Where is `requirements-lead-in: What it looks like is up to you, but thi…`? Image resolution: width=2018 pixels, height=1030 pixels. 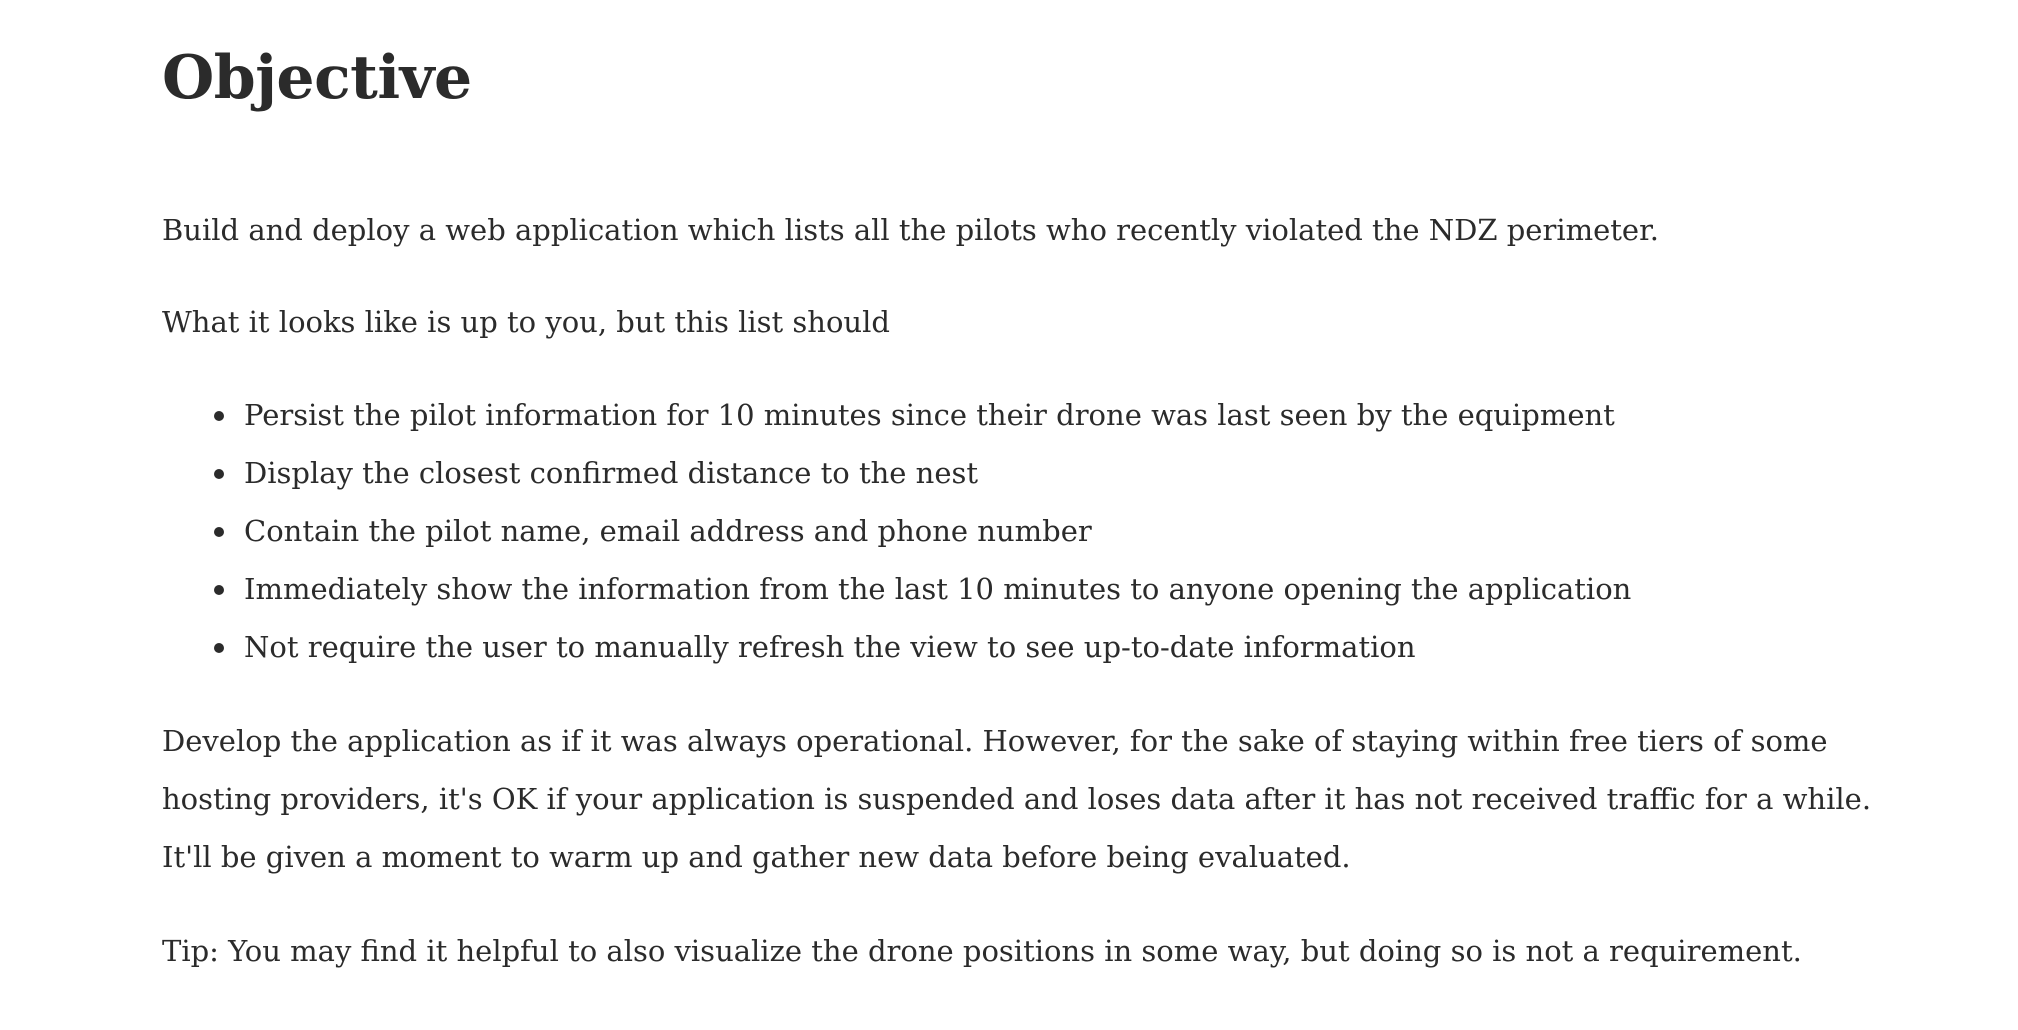
requirements-lead-in: What it looks like is up to you, but thi… is located at coordinates (526, 322).